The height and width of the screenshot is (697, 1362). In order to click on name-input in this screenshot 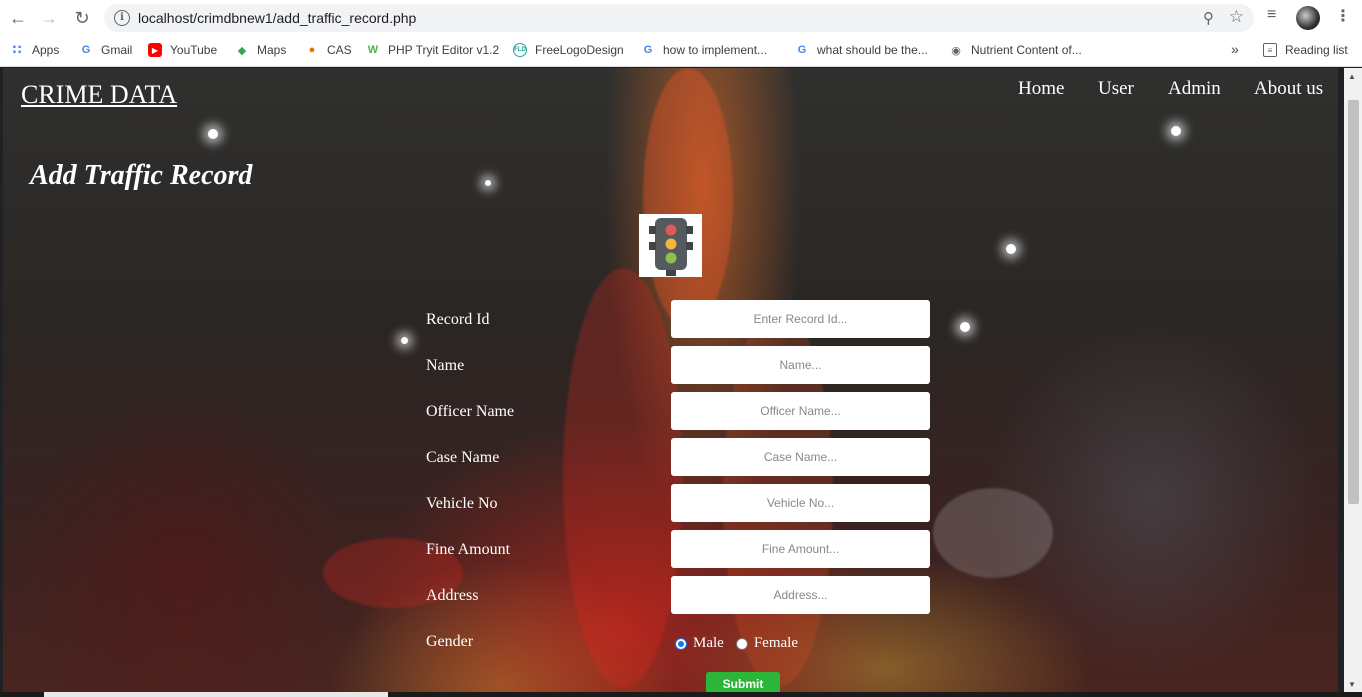, I will do `click(800, 365)`.